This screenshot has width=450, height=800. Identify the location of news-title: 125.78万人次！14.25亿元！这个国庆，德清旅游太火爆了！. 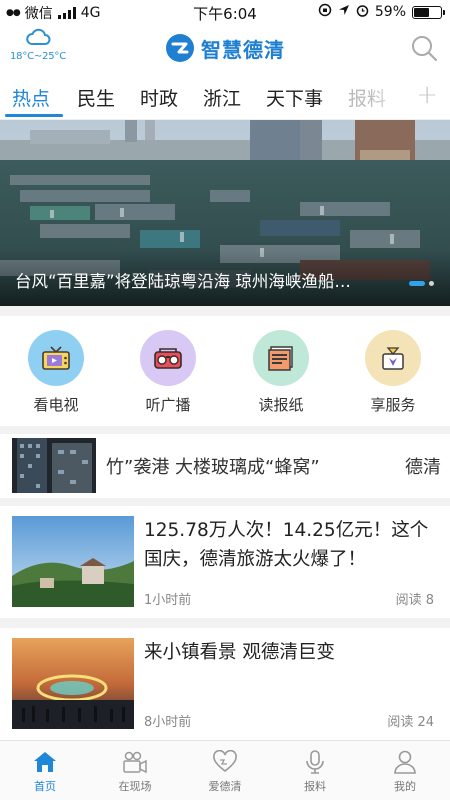
(289, 545).